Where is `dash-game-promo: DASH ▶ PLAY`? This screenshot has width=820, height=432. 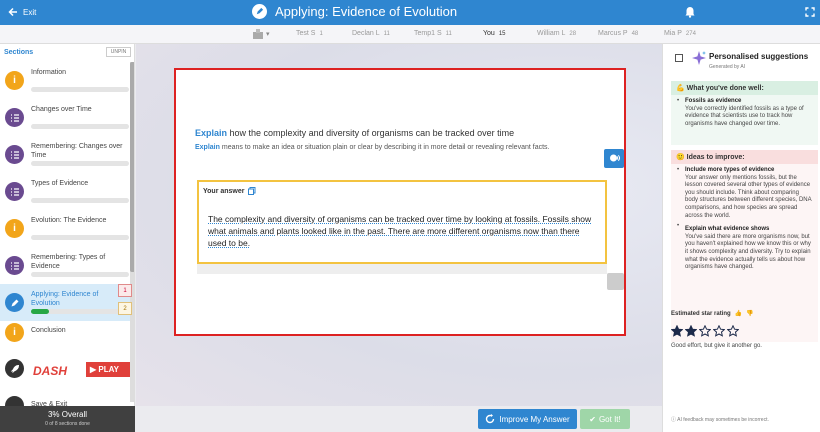
dash-game-promo: DASH ▶ PLAY is located at coordinates (65, 368).